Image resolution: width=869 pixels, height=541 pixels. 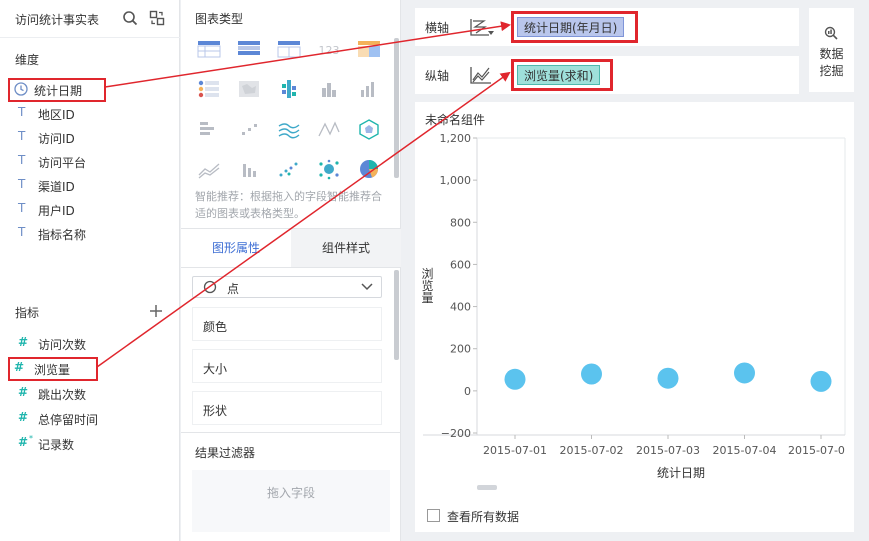 I want to click on divider, so click(x=291, y=432).